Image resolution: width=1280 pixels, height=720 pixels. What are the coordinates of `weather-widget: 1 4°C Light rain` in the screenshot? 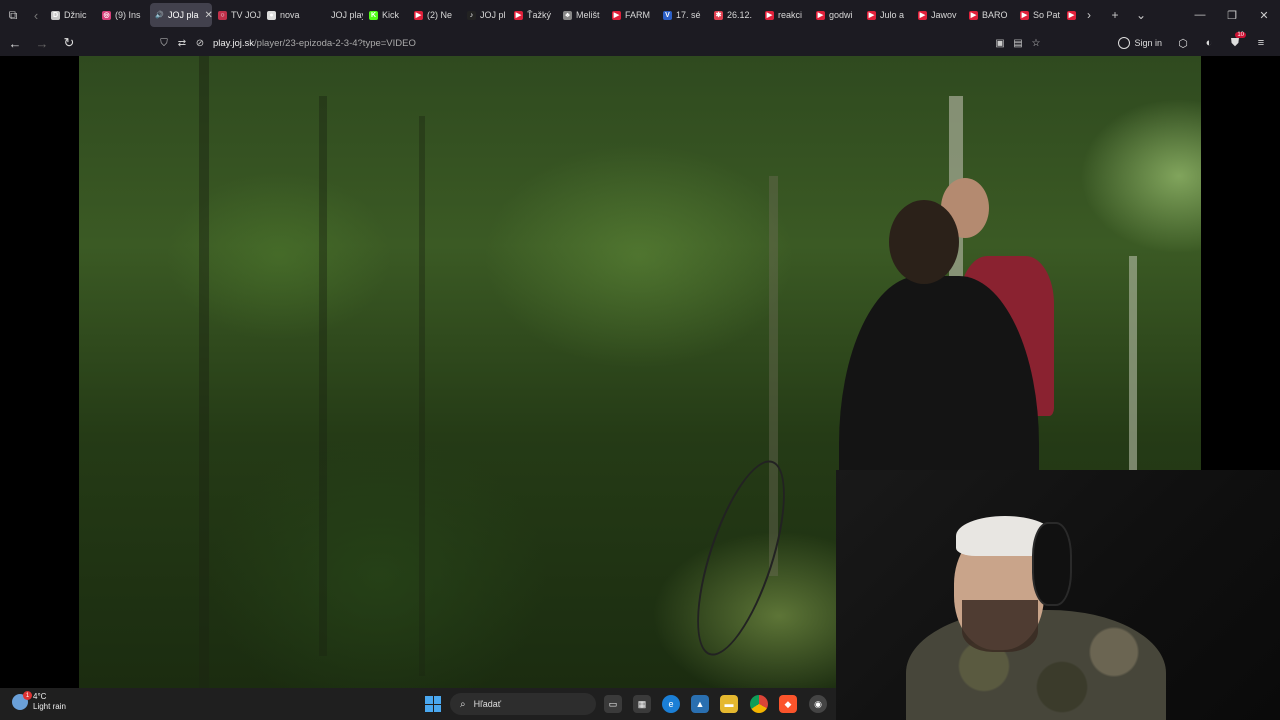 It's located at (39, 701).